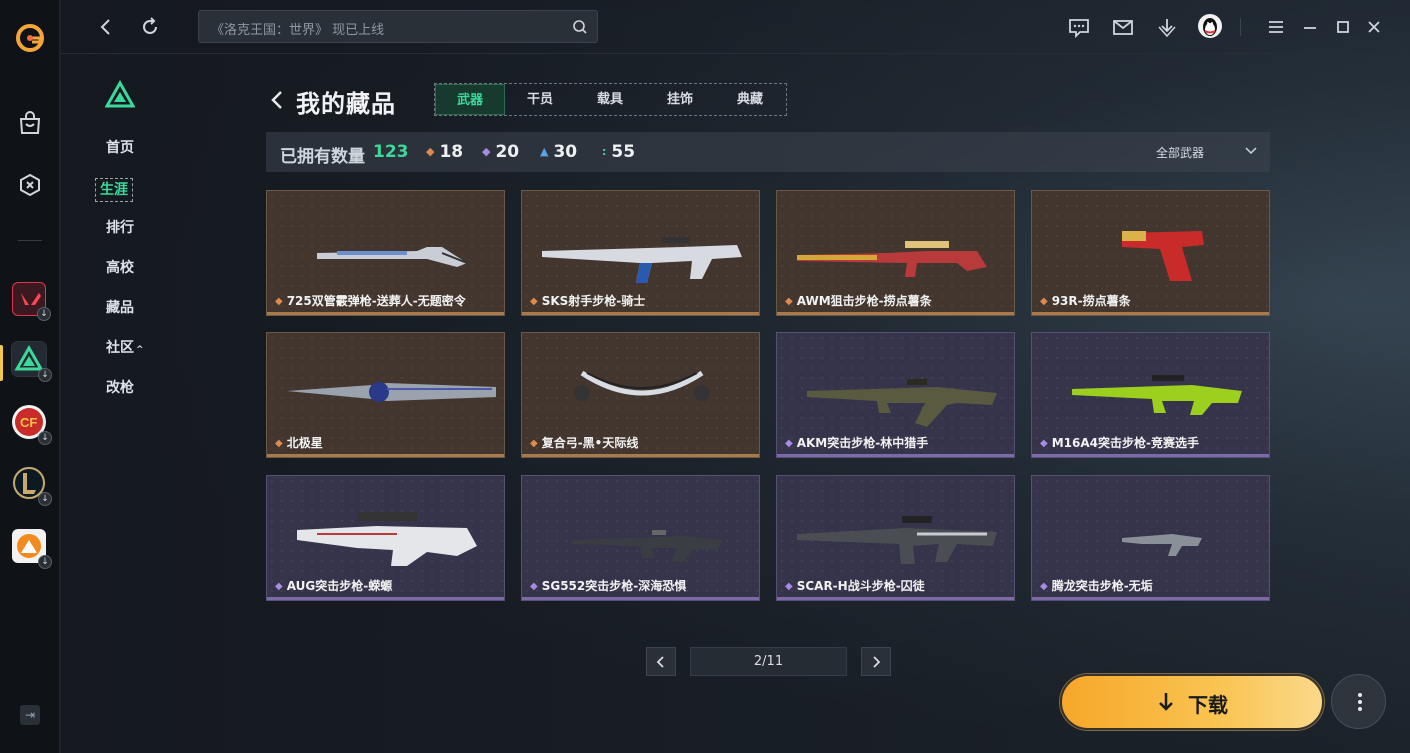 This screenshot has width=1410, height=753. I want to click on menu-icon, so click(1276, 27).